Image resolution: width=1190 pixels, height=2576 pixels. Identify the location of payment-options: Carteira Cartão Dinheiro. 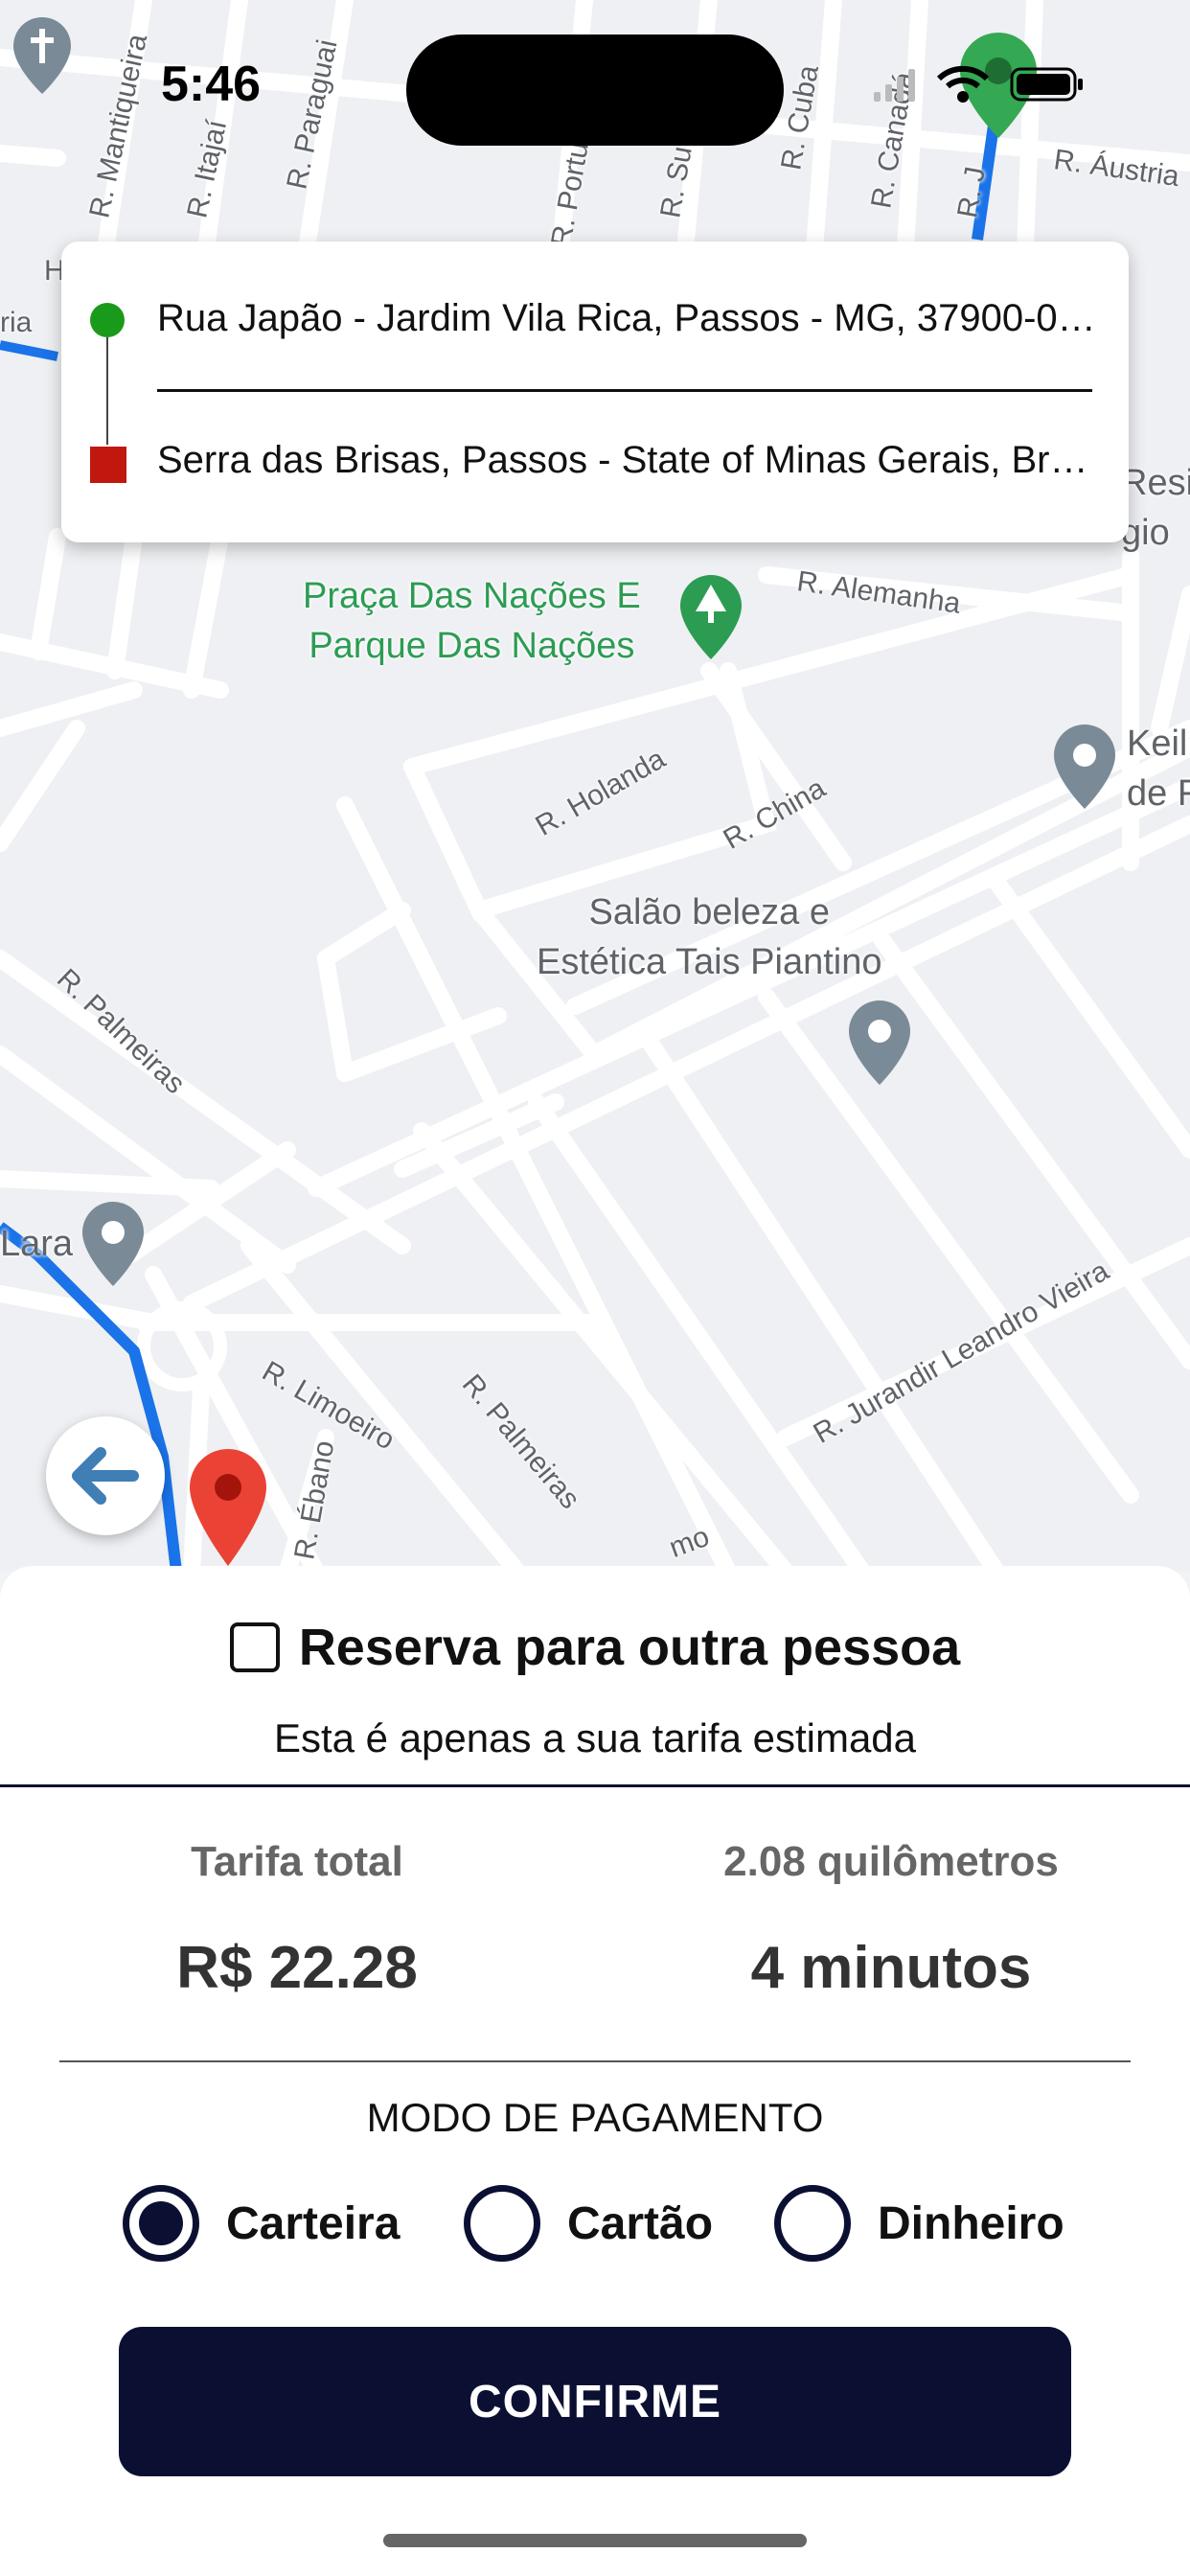
(595, 2223).